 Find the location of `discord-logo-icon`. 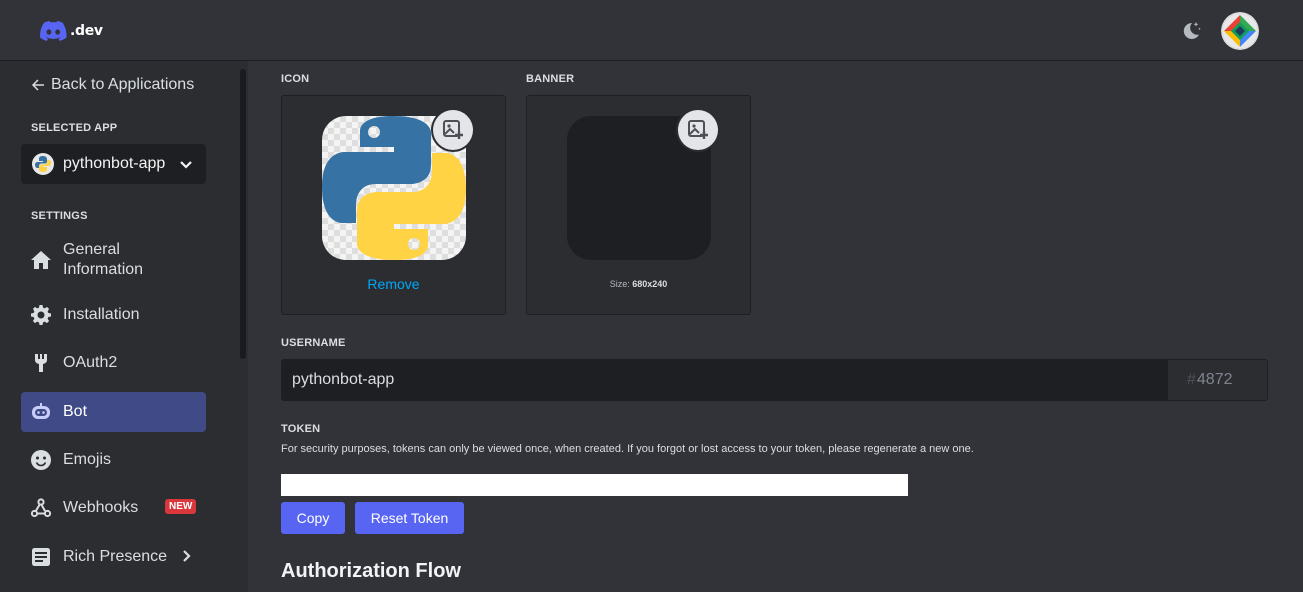

discord-logo-icon is located at coordinates (53, 31).